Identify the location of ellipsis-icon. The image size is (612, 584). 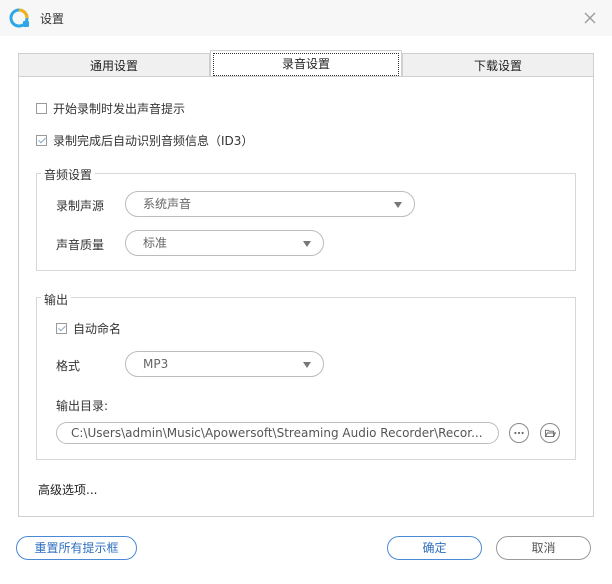
(519, 433).